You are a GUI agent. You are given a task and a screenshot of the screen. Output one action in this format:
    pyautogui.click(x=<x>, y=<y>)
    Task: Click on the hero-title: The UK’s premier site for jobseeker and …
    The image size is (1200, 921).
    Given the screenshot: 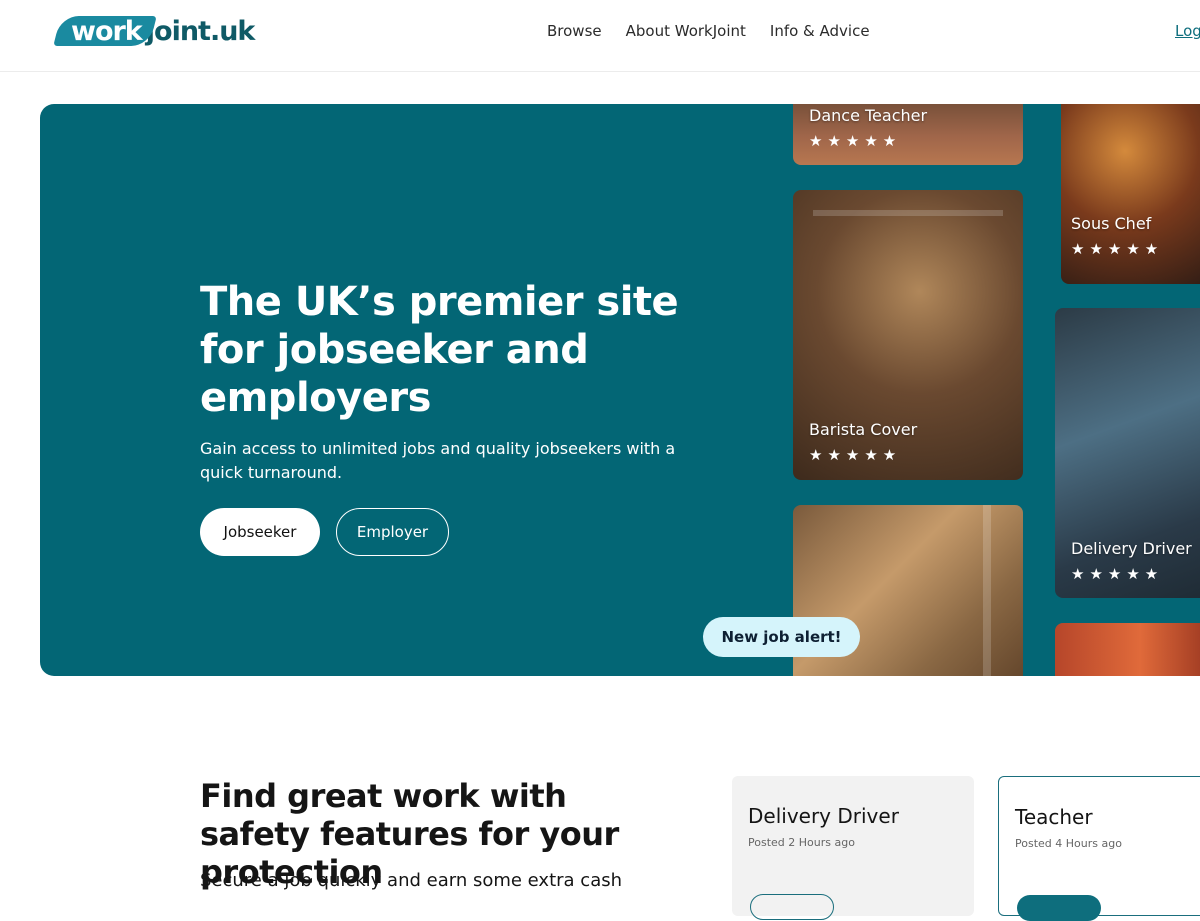 What is the action you would take?
    pyautogui.click(x=439, y=350)
    